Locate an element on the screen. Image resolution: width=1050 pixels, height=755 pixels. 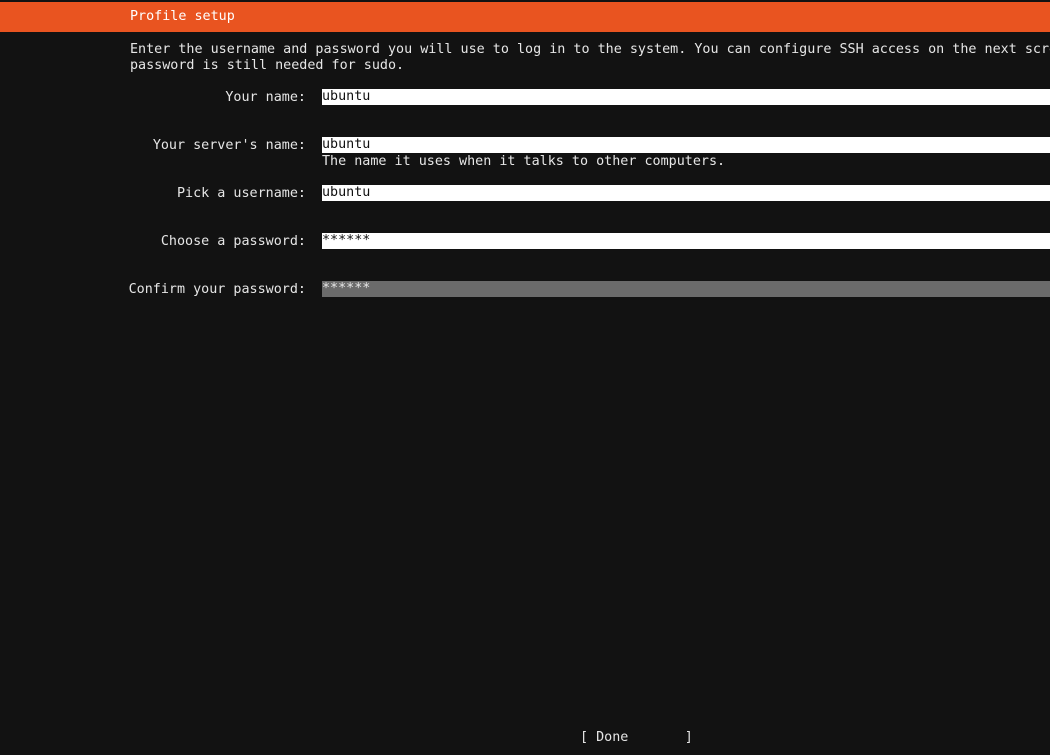
username-field: ubuntu is located at coordinates (686, 193).